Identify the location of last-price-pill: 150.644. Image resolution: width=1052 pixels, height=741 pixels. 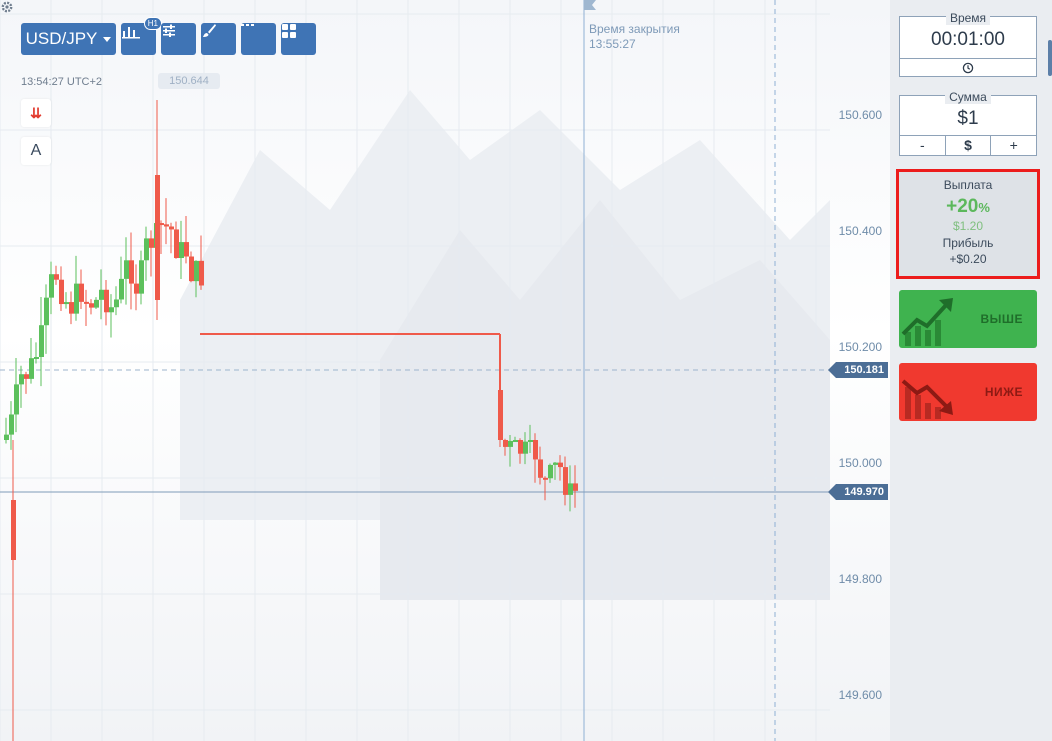
(189, 81).